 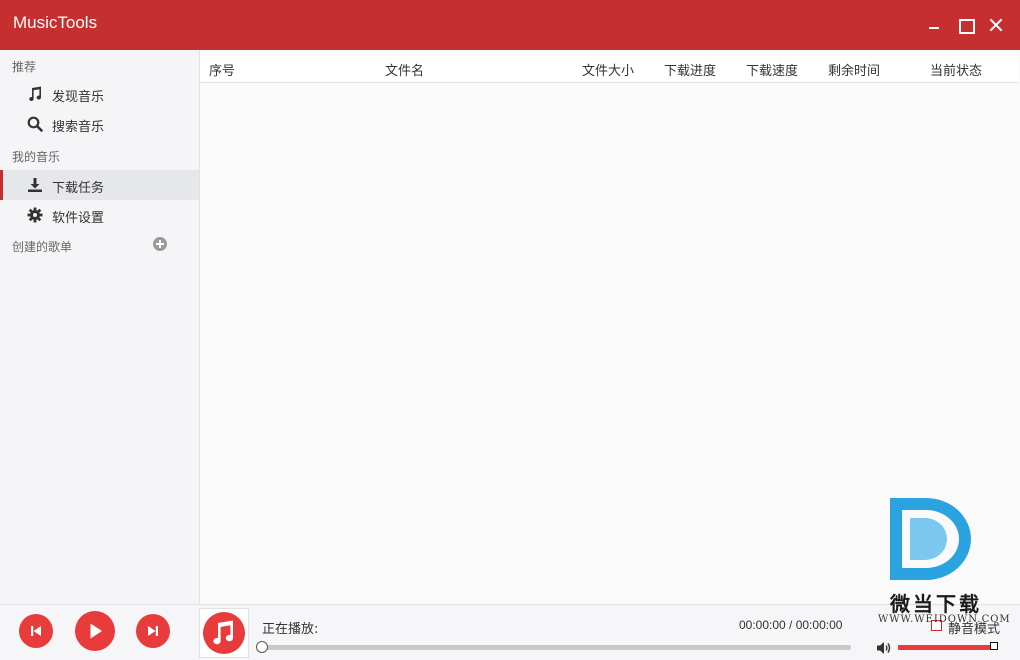 I want to click on play-icon, so click(x=96, y=631).